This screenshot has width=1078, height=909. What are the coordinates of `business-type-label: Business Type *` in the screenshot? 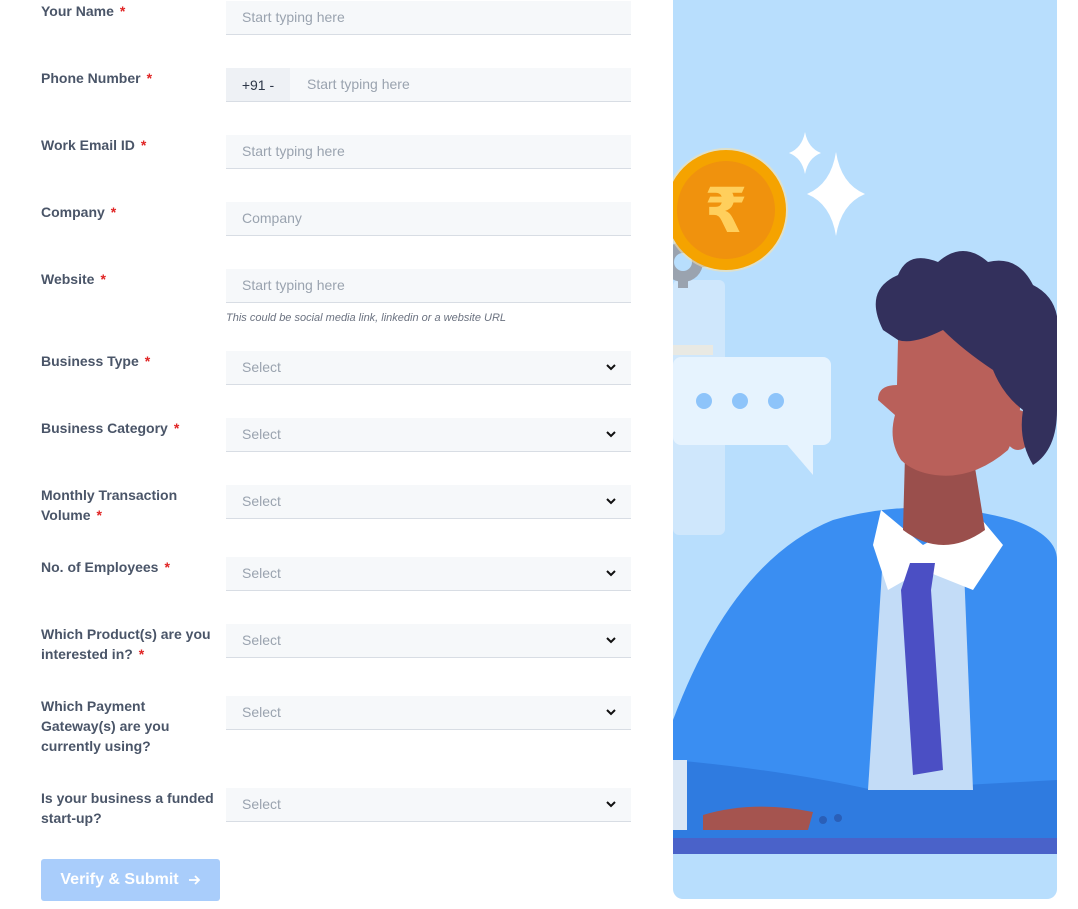 It's located at (96, 361).